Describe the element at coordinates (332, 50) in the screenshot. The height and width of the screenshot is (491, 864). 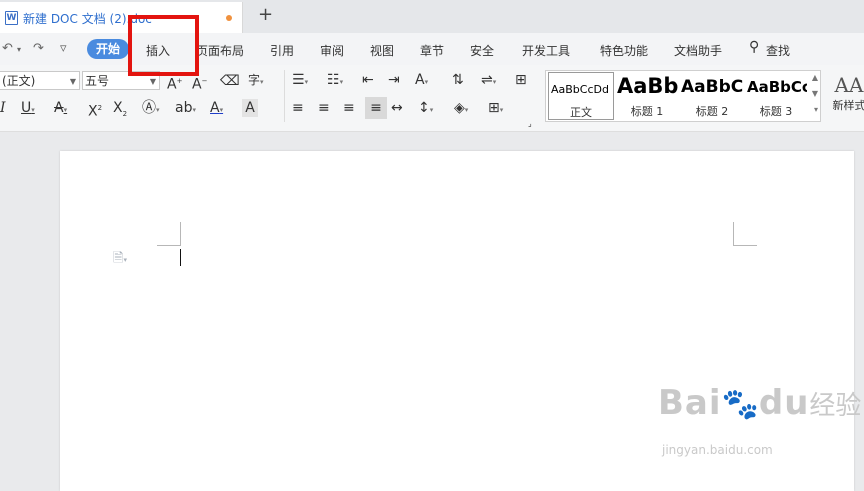
I see `tab-review: 审阅` at that location.